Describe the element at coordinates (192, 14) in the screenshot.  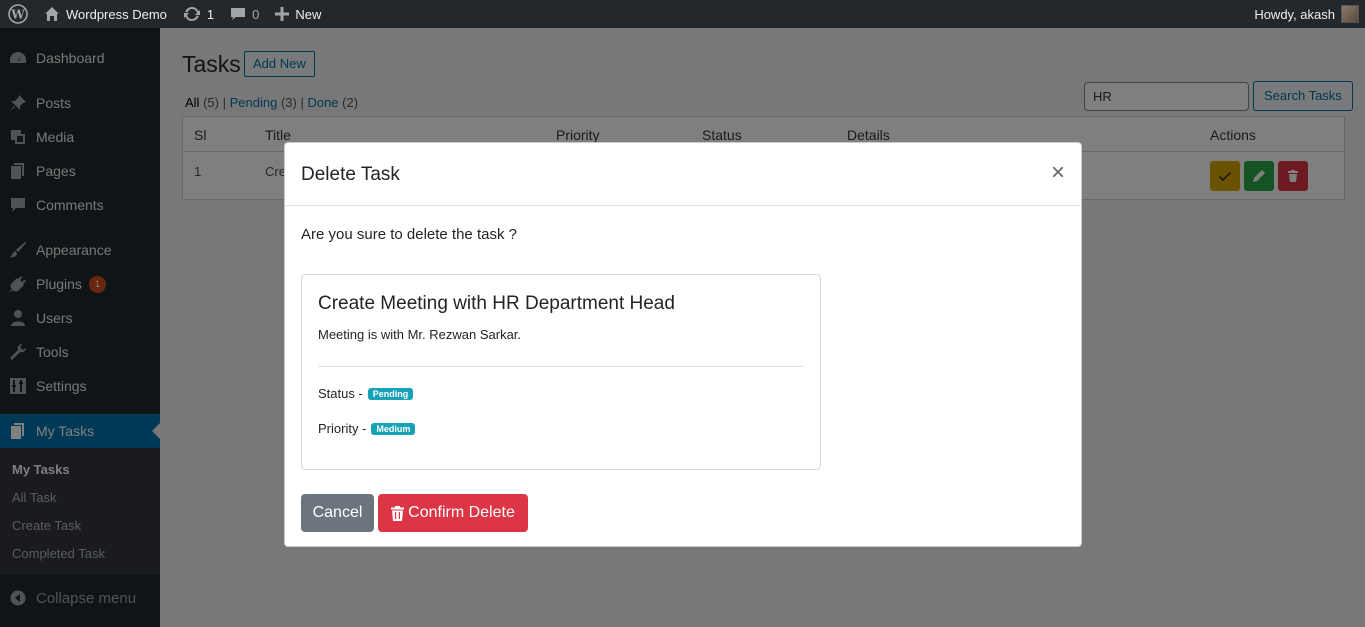
I see `updates-icon` at that location.